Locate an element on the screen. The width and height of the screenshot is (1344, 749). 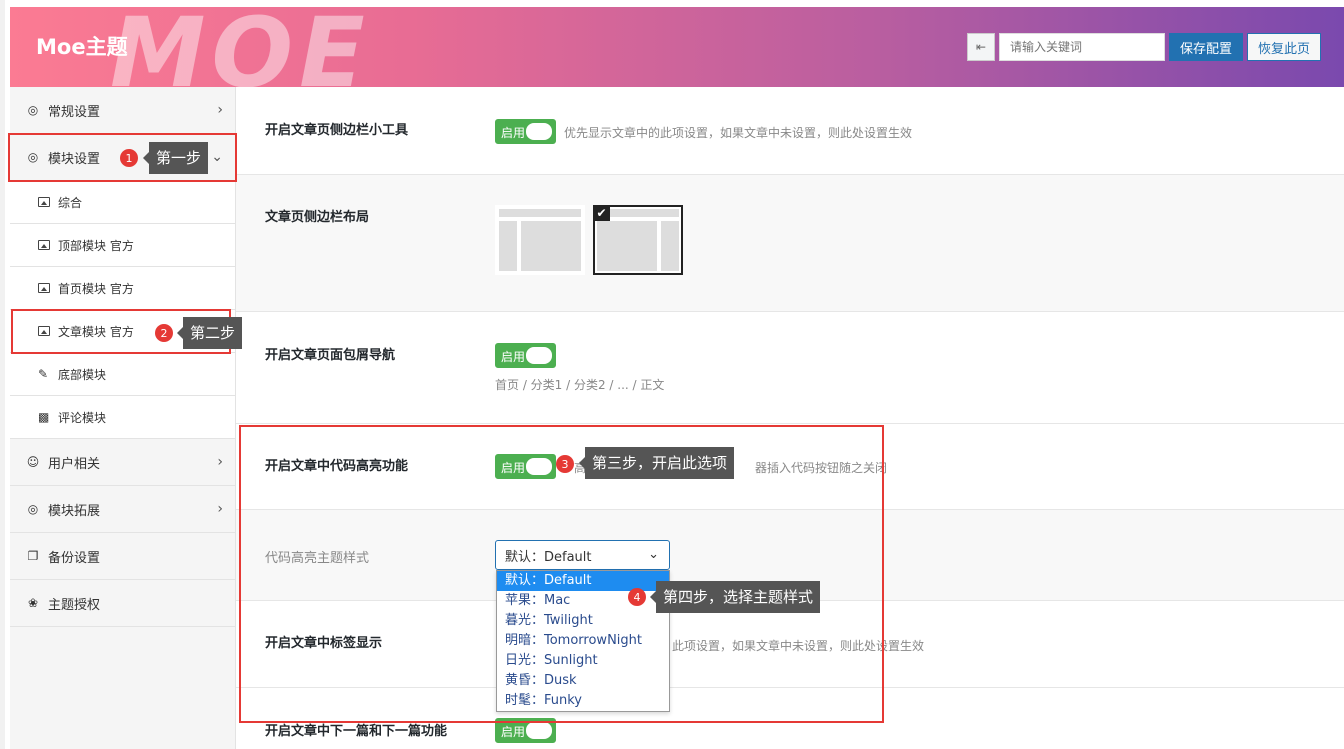
sidebar-subitem-footer-module: ✎ 底部模块 is located at coordinates (122, 374).